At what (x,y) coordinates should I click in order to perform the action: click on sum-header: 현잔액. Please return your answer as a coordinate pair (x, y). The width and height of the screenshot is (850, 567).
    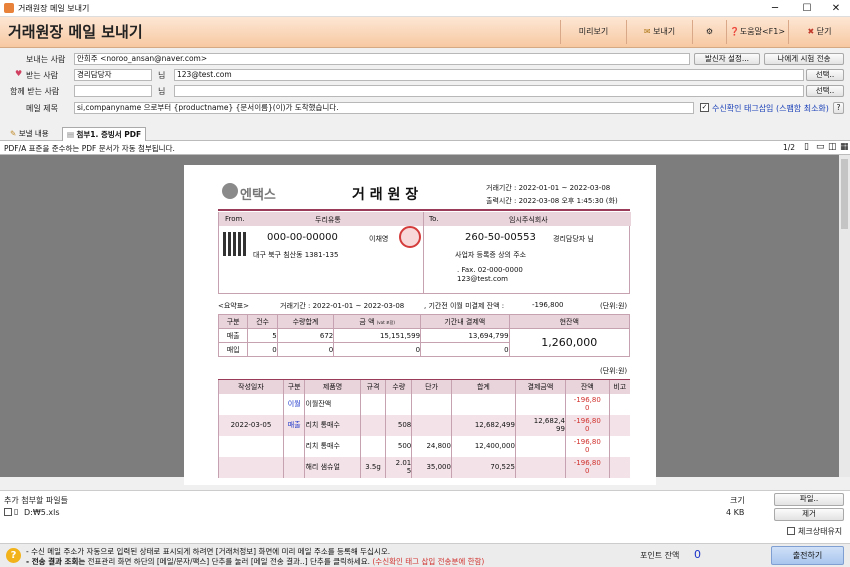
    Looking at the image, I should click on (569, 321).